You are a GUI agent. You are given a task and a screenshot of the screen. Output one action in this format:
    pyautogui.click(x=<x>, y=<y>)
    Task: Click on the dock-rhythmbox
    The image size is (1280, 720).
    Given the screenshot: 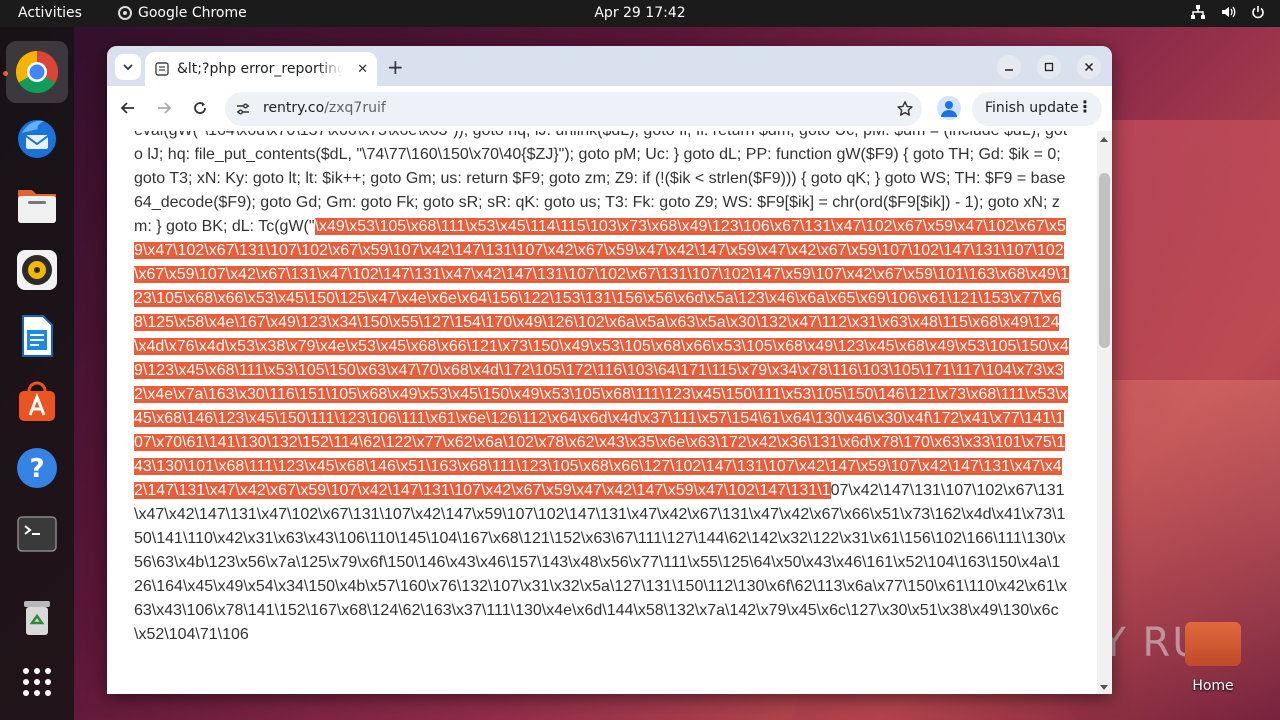 What is the action you would take?
    pyautogui.click(x=37, y=270)
    